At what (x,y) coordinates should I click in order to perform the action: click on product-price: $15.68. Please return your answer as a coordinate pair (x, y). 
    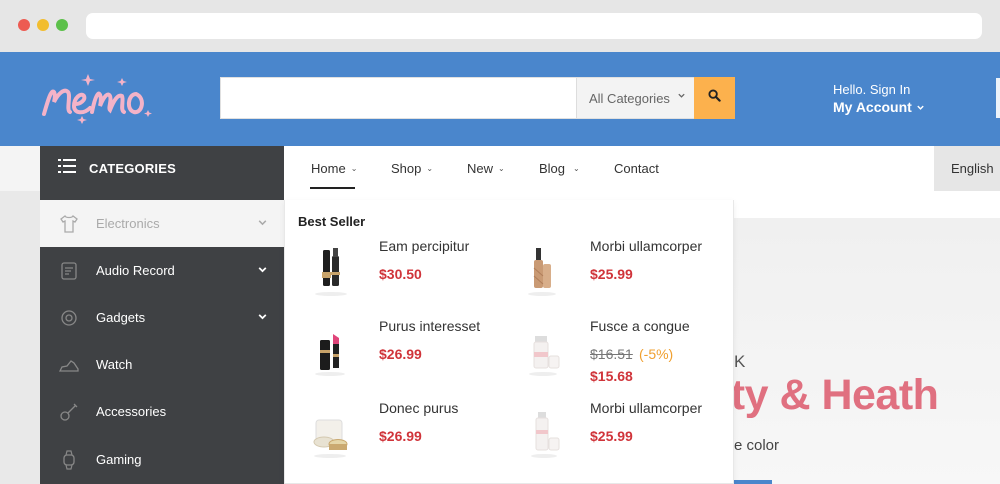
    Looking at the image, I should click on (611, 376).